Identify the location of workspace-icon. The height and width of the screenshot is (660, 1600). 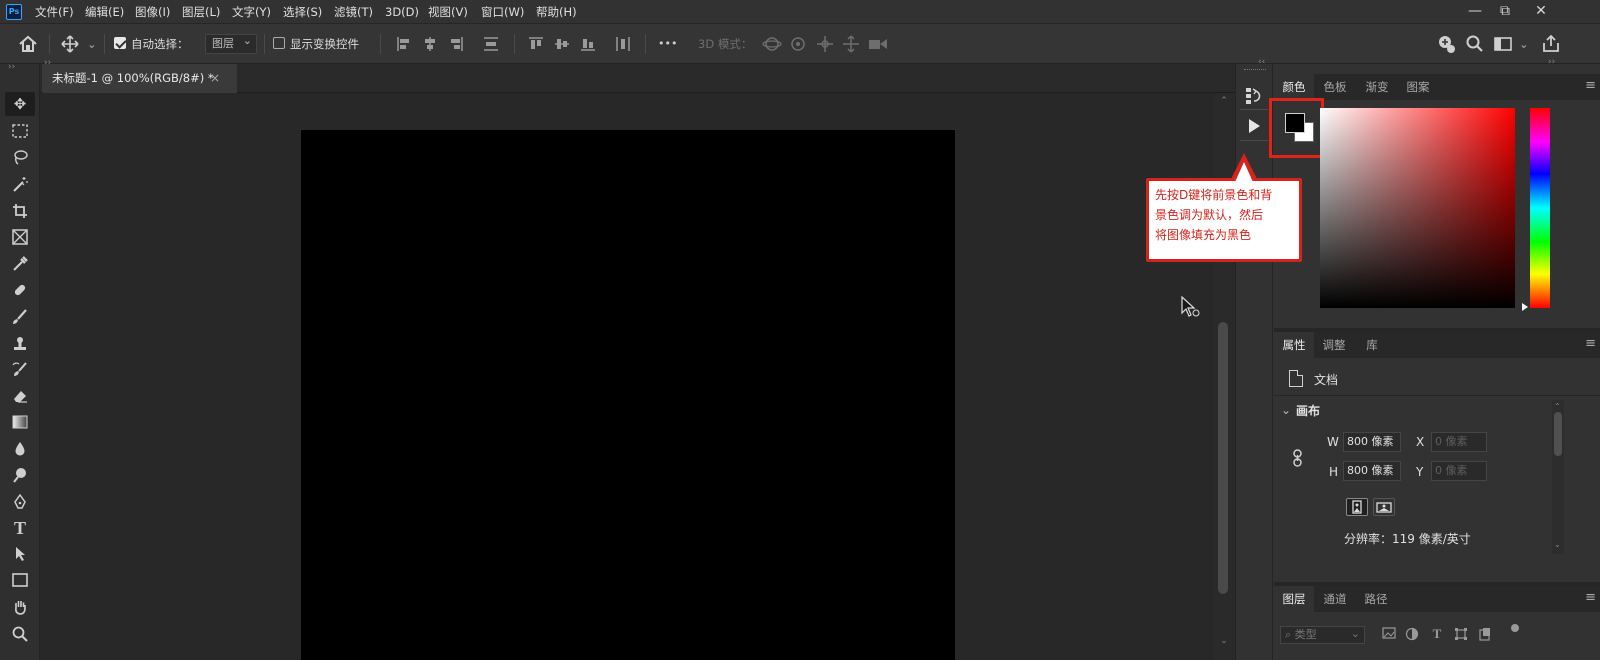
(1503, 44).